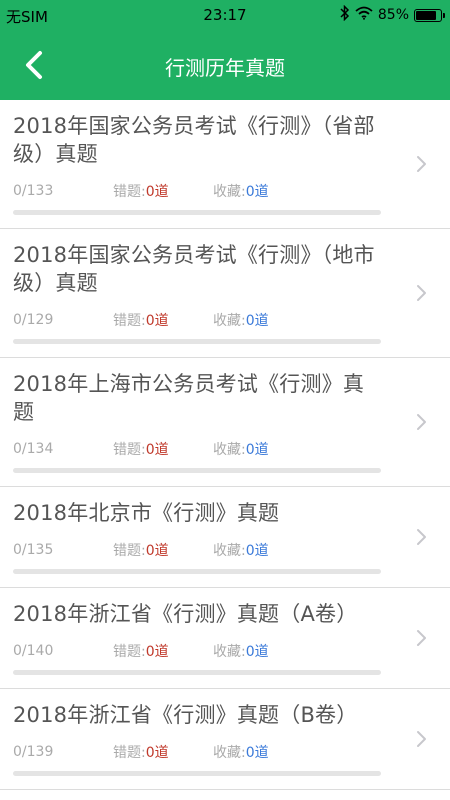 The width and height of the screenshot is (450, 800). What do you see at coordinates (33, 320) in the screenshot?
I see `progress-count: 0/129` at bounding box center [33, 320].